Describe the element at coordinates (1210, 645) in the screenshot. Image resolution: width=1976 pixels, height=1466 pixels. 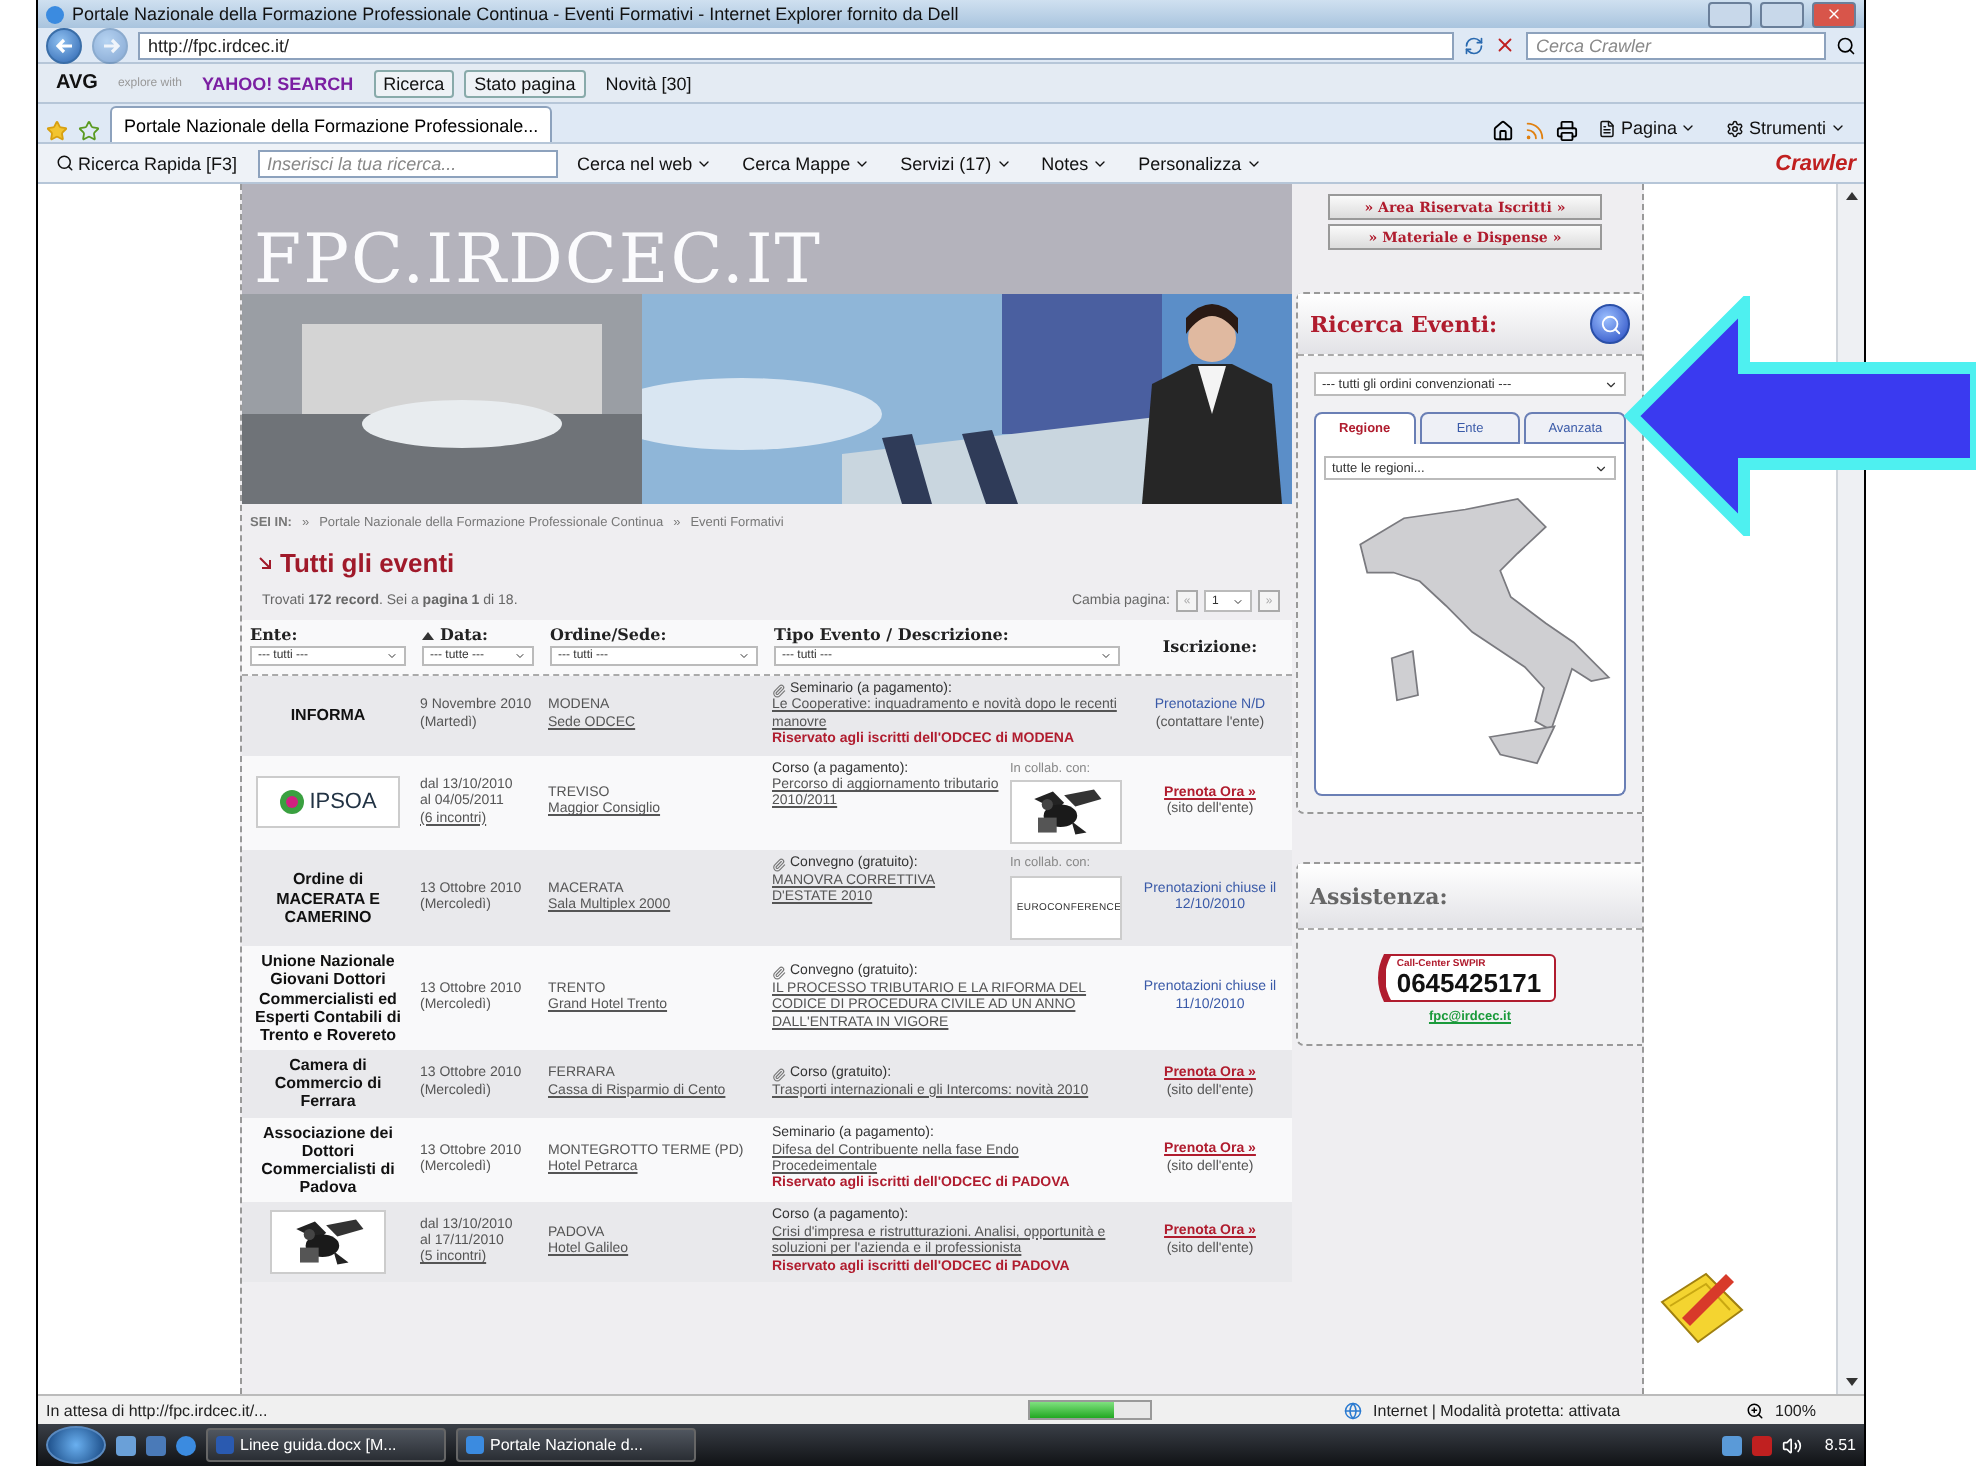
I see `column-header: Iscrizione:` at that location.